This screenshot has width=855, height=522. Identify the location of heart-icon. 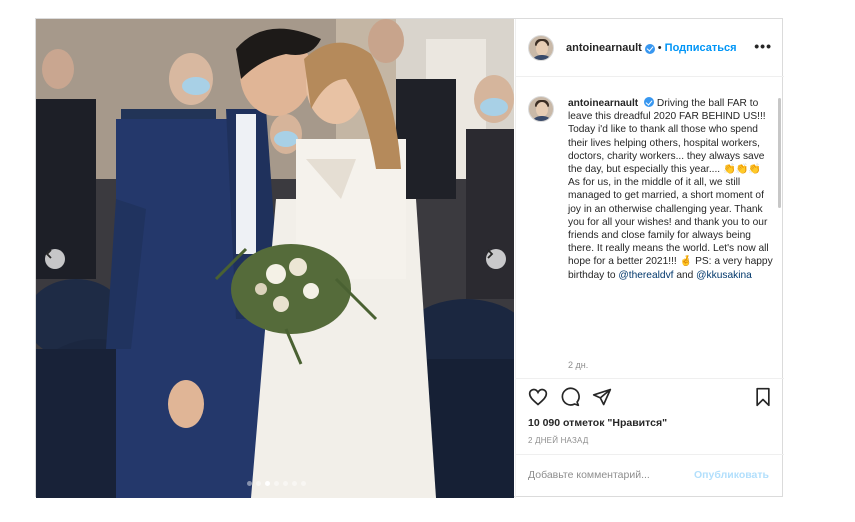
(538, 399).